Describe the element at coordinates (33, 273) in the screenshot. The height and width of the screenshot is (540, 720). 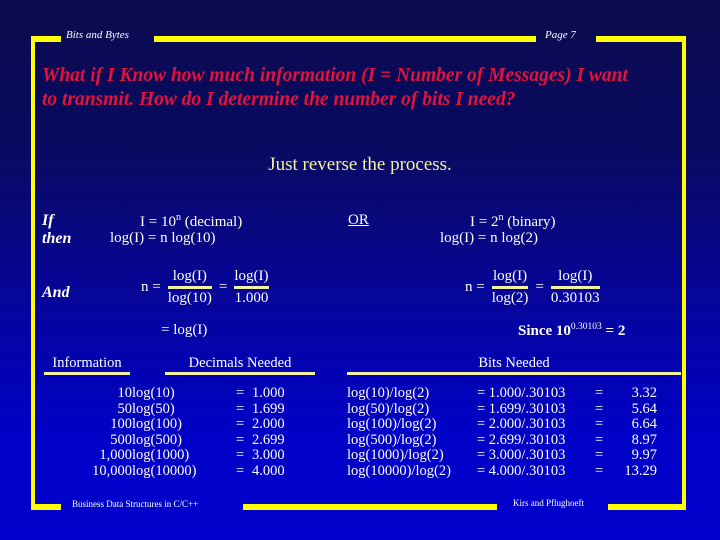
I see `frame-left-rail` at that location.